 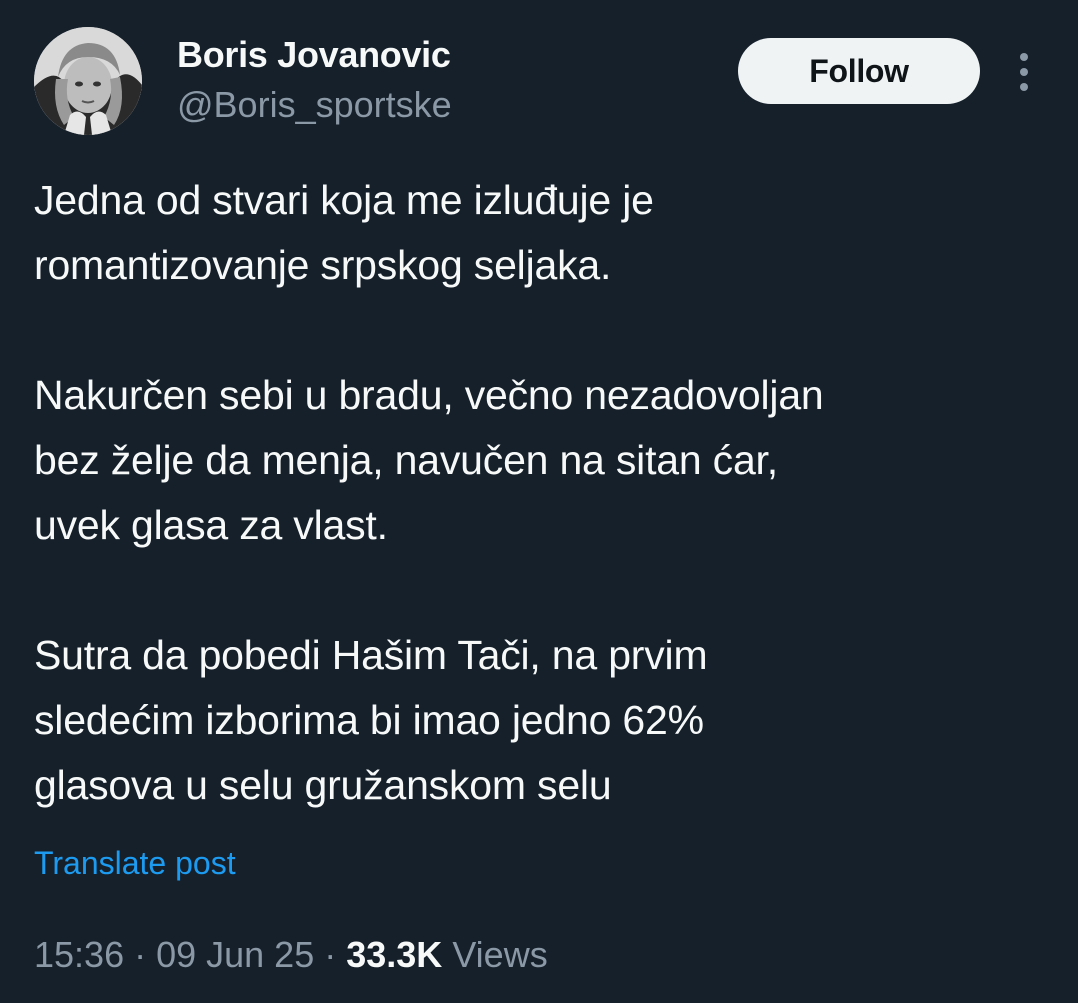 I want to click on post-metadata: 15:36 · 09 Jun 25 · 33.3K Views, so click(x=291, y=955).